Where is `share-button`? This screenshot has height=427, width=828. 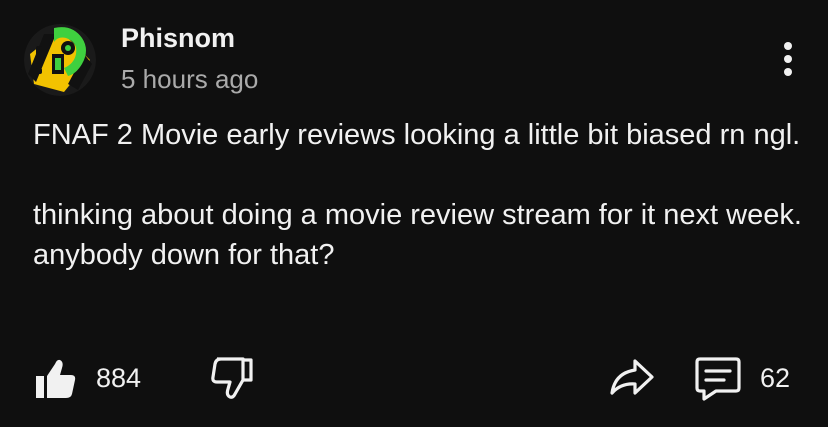
share-button is located at coordinates (632, 377).